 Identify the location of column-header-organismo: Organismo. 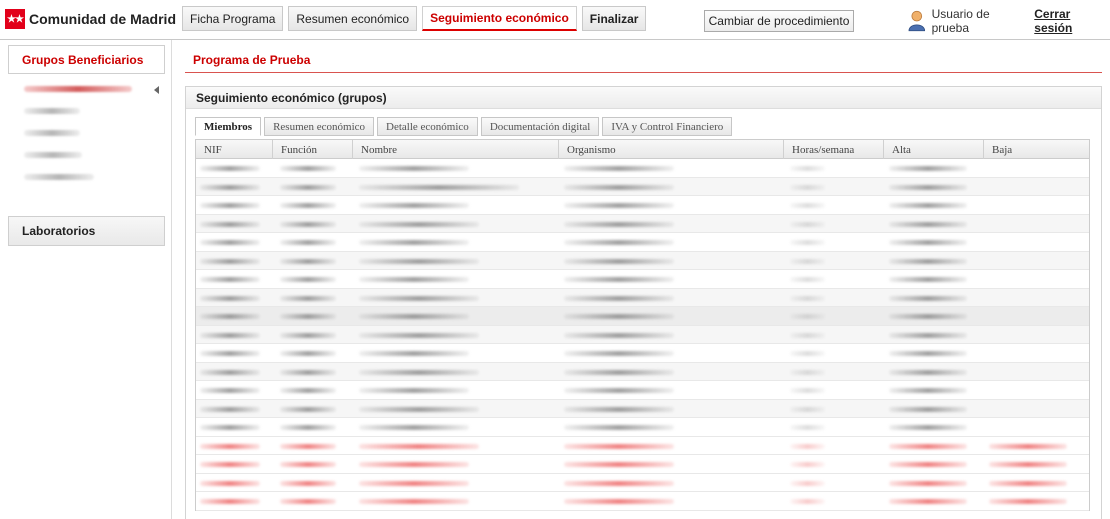
(671, 150).